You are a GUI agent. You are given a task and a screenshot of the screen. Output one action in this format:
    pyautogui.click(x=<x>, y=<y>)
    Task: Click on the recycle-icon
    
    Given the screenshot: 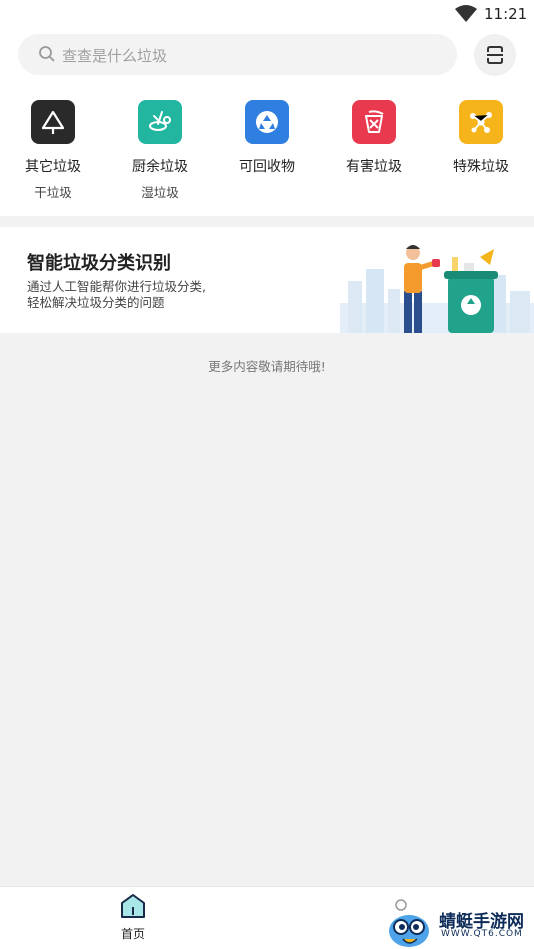 What is the action you would take?
    pyautogui.click(x=267, y=122)
    